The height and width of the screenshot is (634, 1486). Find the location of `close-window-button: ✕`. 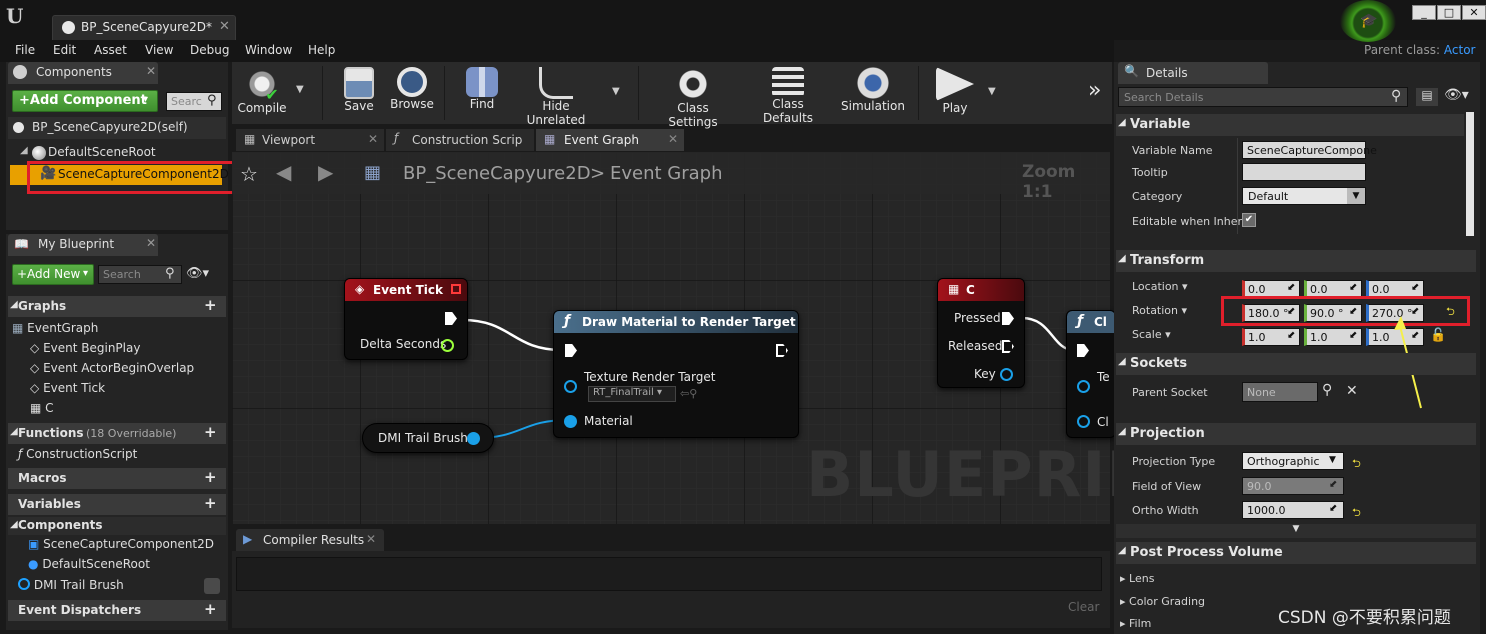

close-window-button: ✕ is located at coordinates (1474, 12).